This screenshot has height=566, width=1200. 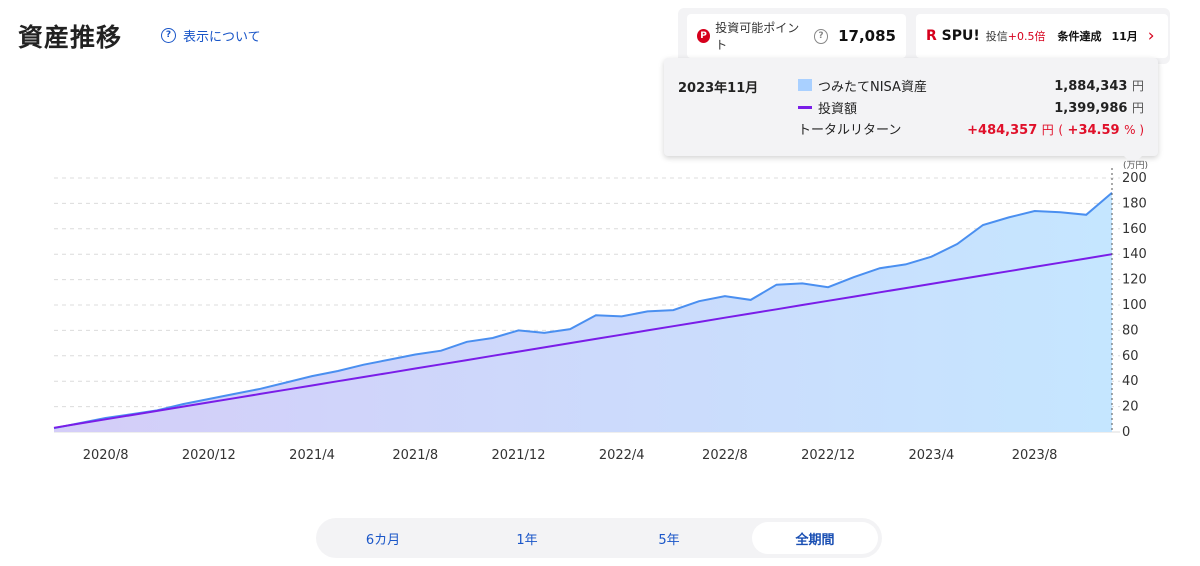 I want to click on x-tick-label: 2021/12, so click(x=518, y=455).